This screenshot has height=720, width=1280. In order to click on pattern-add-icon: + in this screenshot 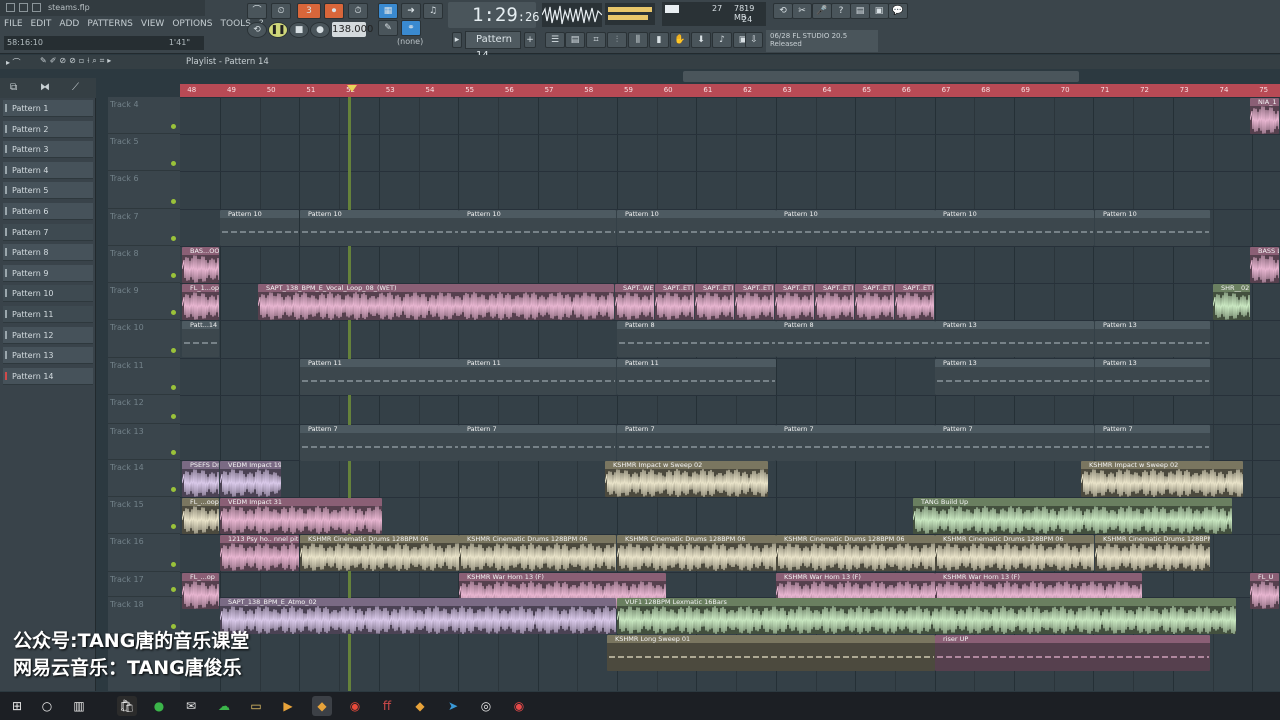, I will do `click(530, 40)`.